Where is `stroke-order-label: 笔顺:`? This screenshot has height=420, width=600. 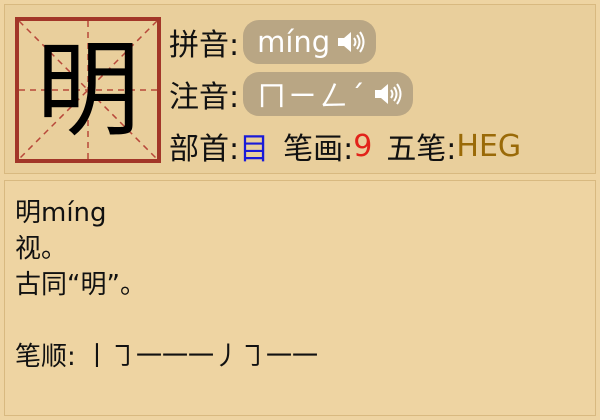
stroke-order-label: 笔顺: is located at coordinates (45, 357).